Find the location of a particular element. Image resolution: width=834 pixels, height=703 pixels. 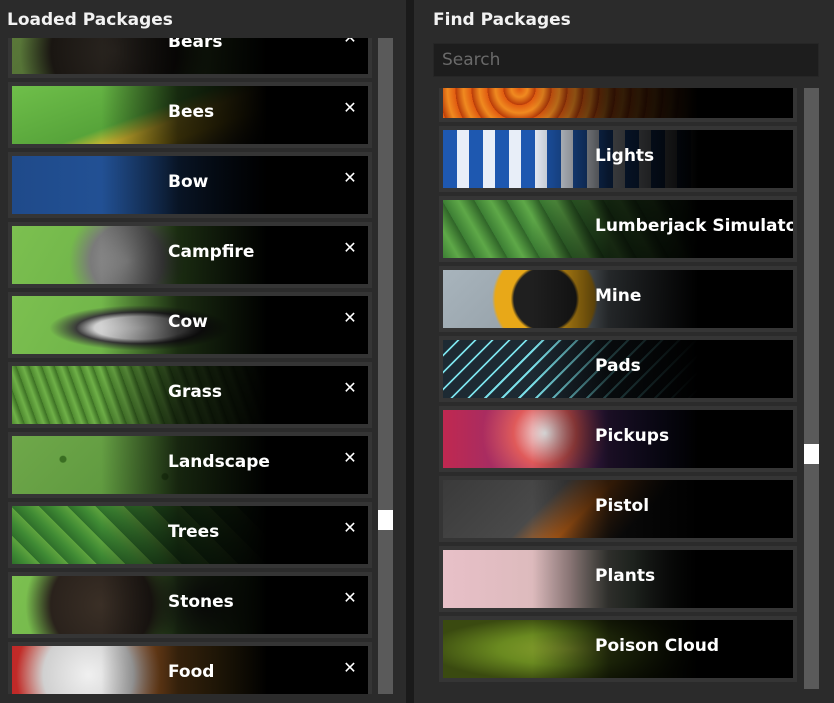

package-card: Bow ✕ is located at coordinates (190, 185).